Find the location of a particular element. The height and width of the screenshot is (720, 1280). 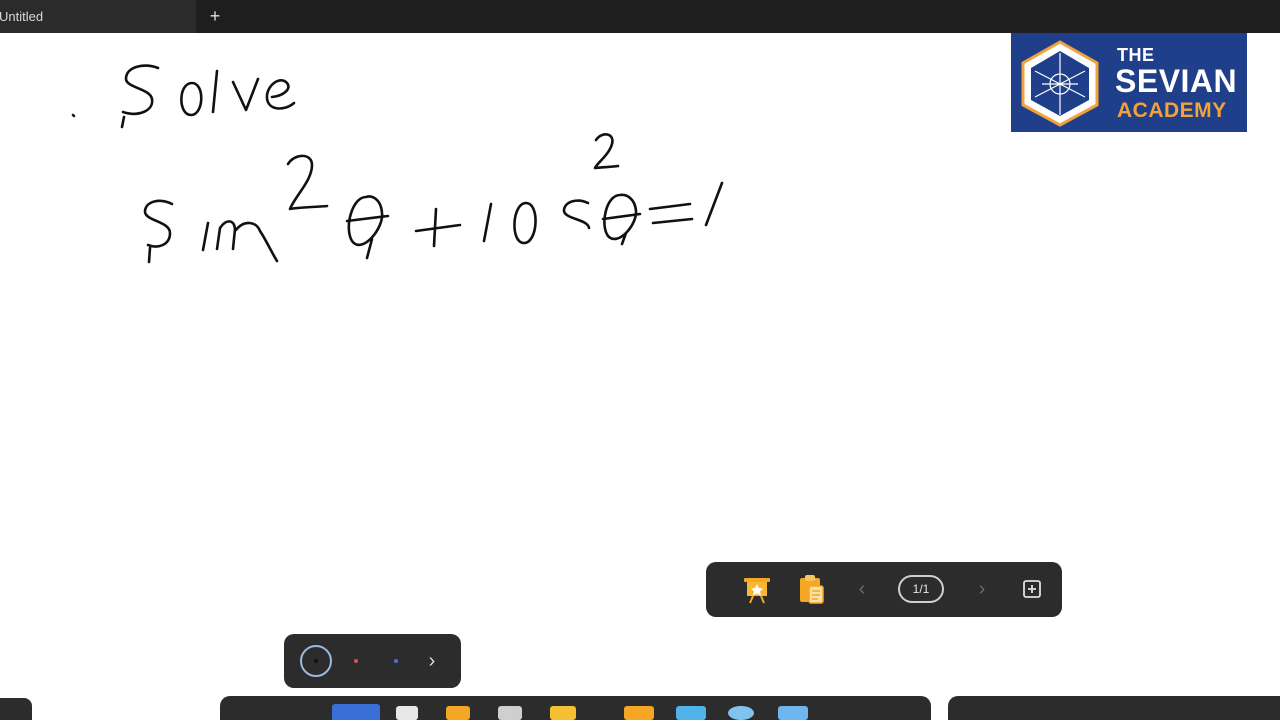

handwriting-layer is located at coordinates (397, 164).